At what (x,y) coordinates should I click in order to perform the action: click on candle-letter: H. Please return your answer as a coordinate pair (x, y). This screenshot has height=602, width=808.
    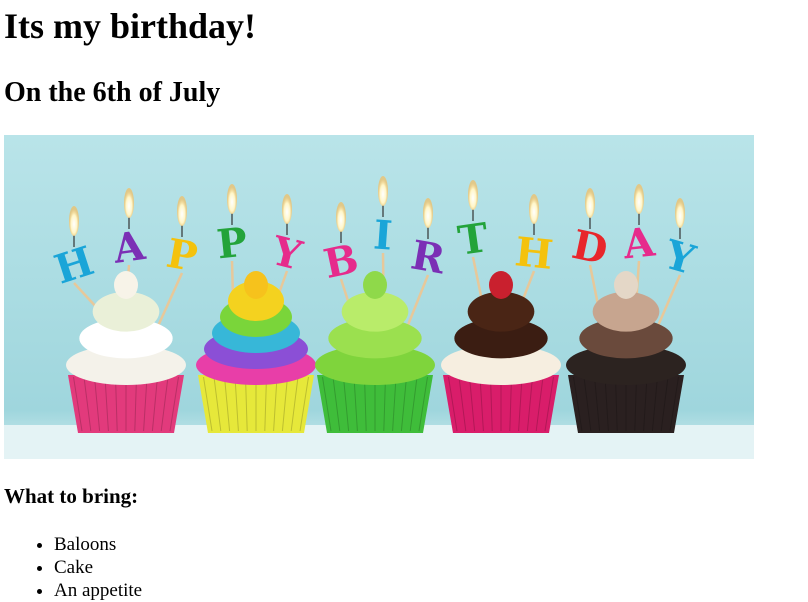
    Looking at the image, I should click on (534, 253).